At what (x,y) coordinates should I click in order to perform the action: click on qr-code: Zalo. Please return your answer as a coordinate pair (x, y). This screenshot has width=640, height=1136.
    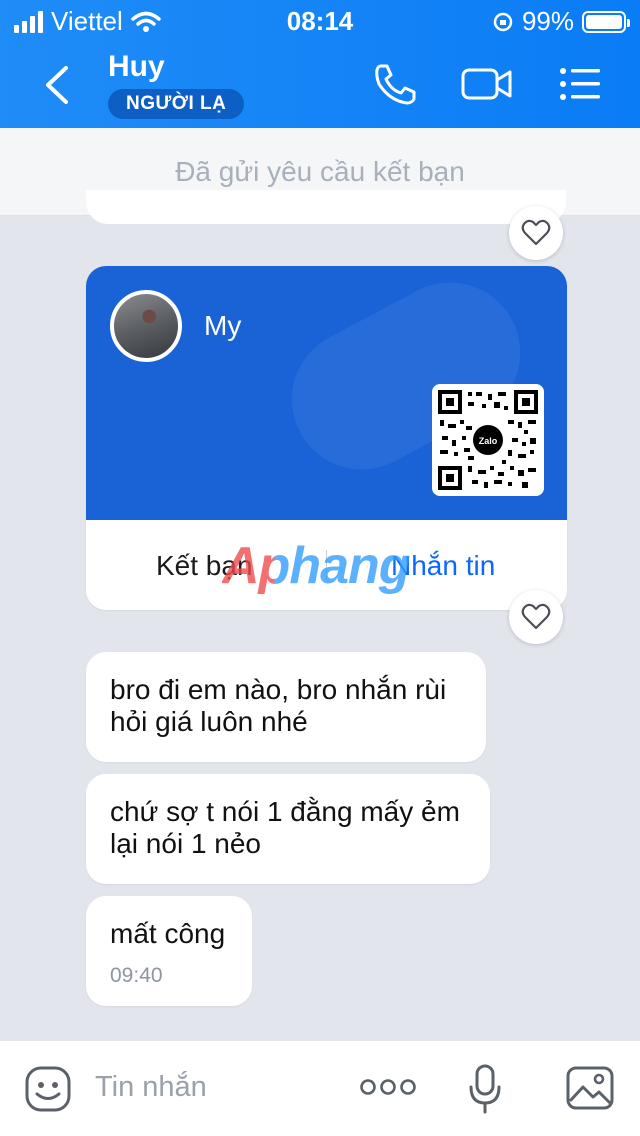
    Looking at the image, I should click on (488, 440).